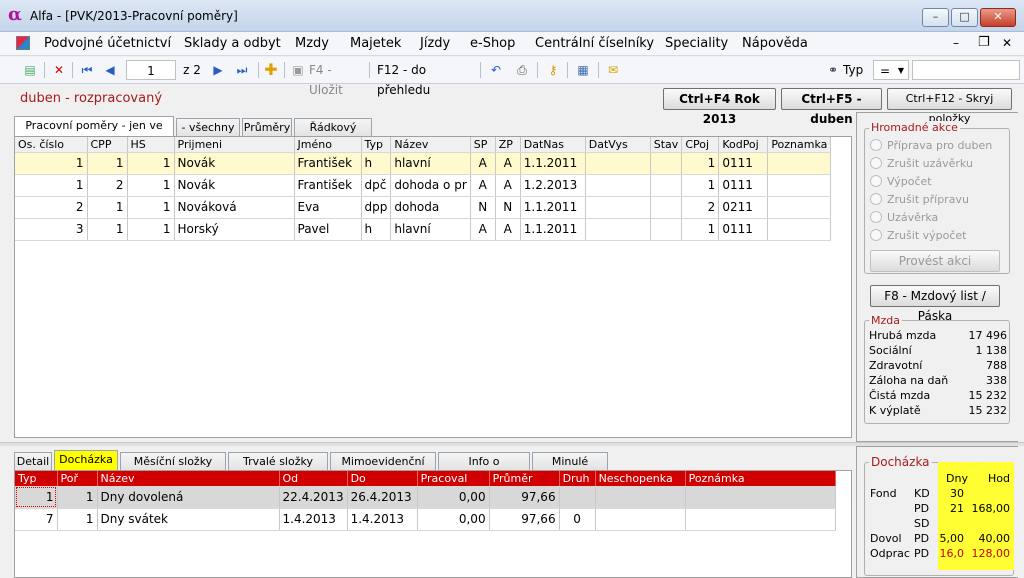  I want to click on operator-select: = ▼, so click(891, 70).